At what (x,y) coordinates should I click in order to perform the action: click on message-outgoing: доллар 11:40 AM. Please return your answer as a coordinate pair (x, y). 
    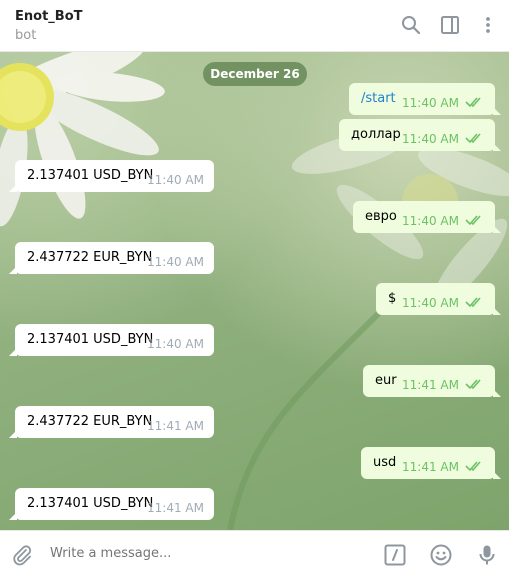
    Looking at the image, I should click on (420, 135).